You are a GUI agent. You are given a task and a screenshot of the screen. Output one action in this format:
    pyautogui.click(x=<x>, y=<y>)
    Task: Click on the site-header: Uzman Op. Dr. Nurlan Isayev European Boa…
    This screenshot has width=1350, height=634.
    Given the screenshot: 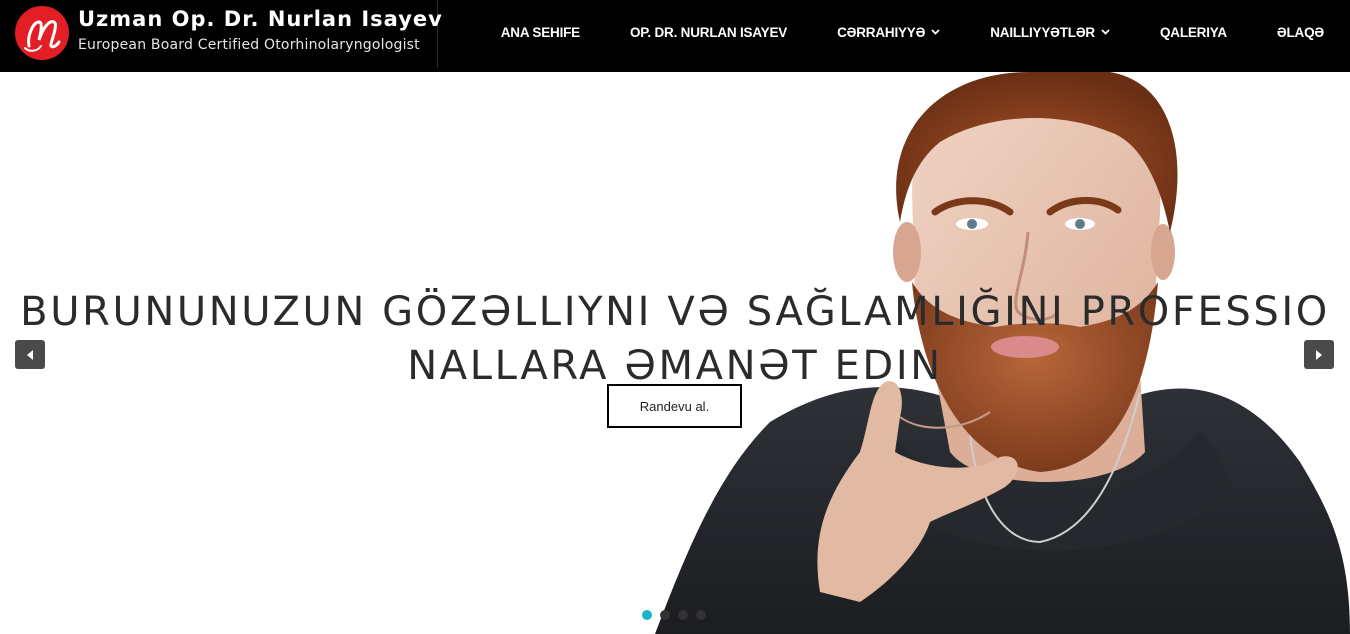 What is the action you would take?
    pyautogui.click(x=675, y=36)
    